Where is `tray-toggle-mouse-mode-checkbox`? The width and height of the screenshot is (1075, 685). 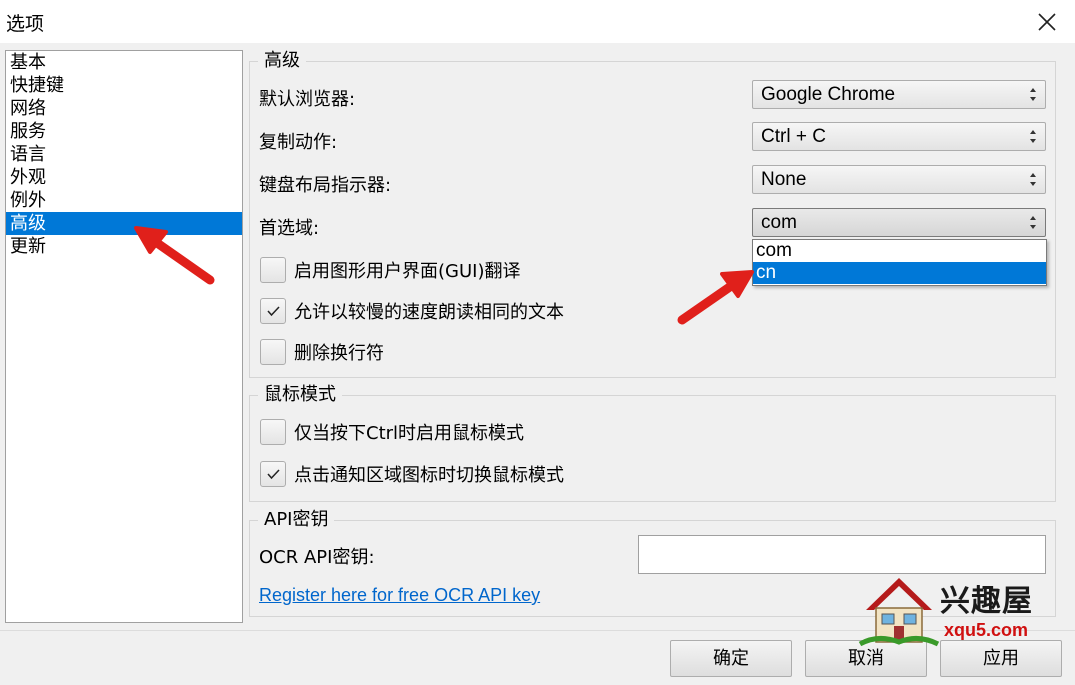
tray-toggle-mouse-mode-checkbox is located at coordinates (273, 474).